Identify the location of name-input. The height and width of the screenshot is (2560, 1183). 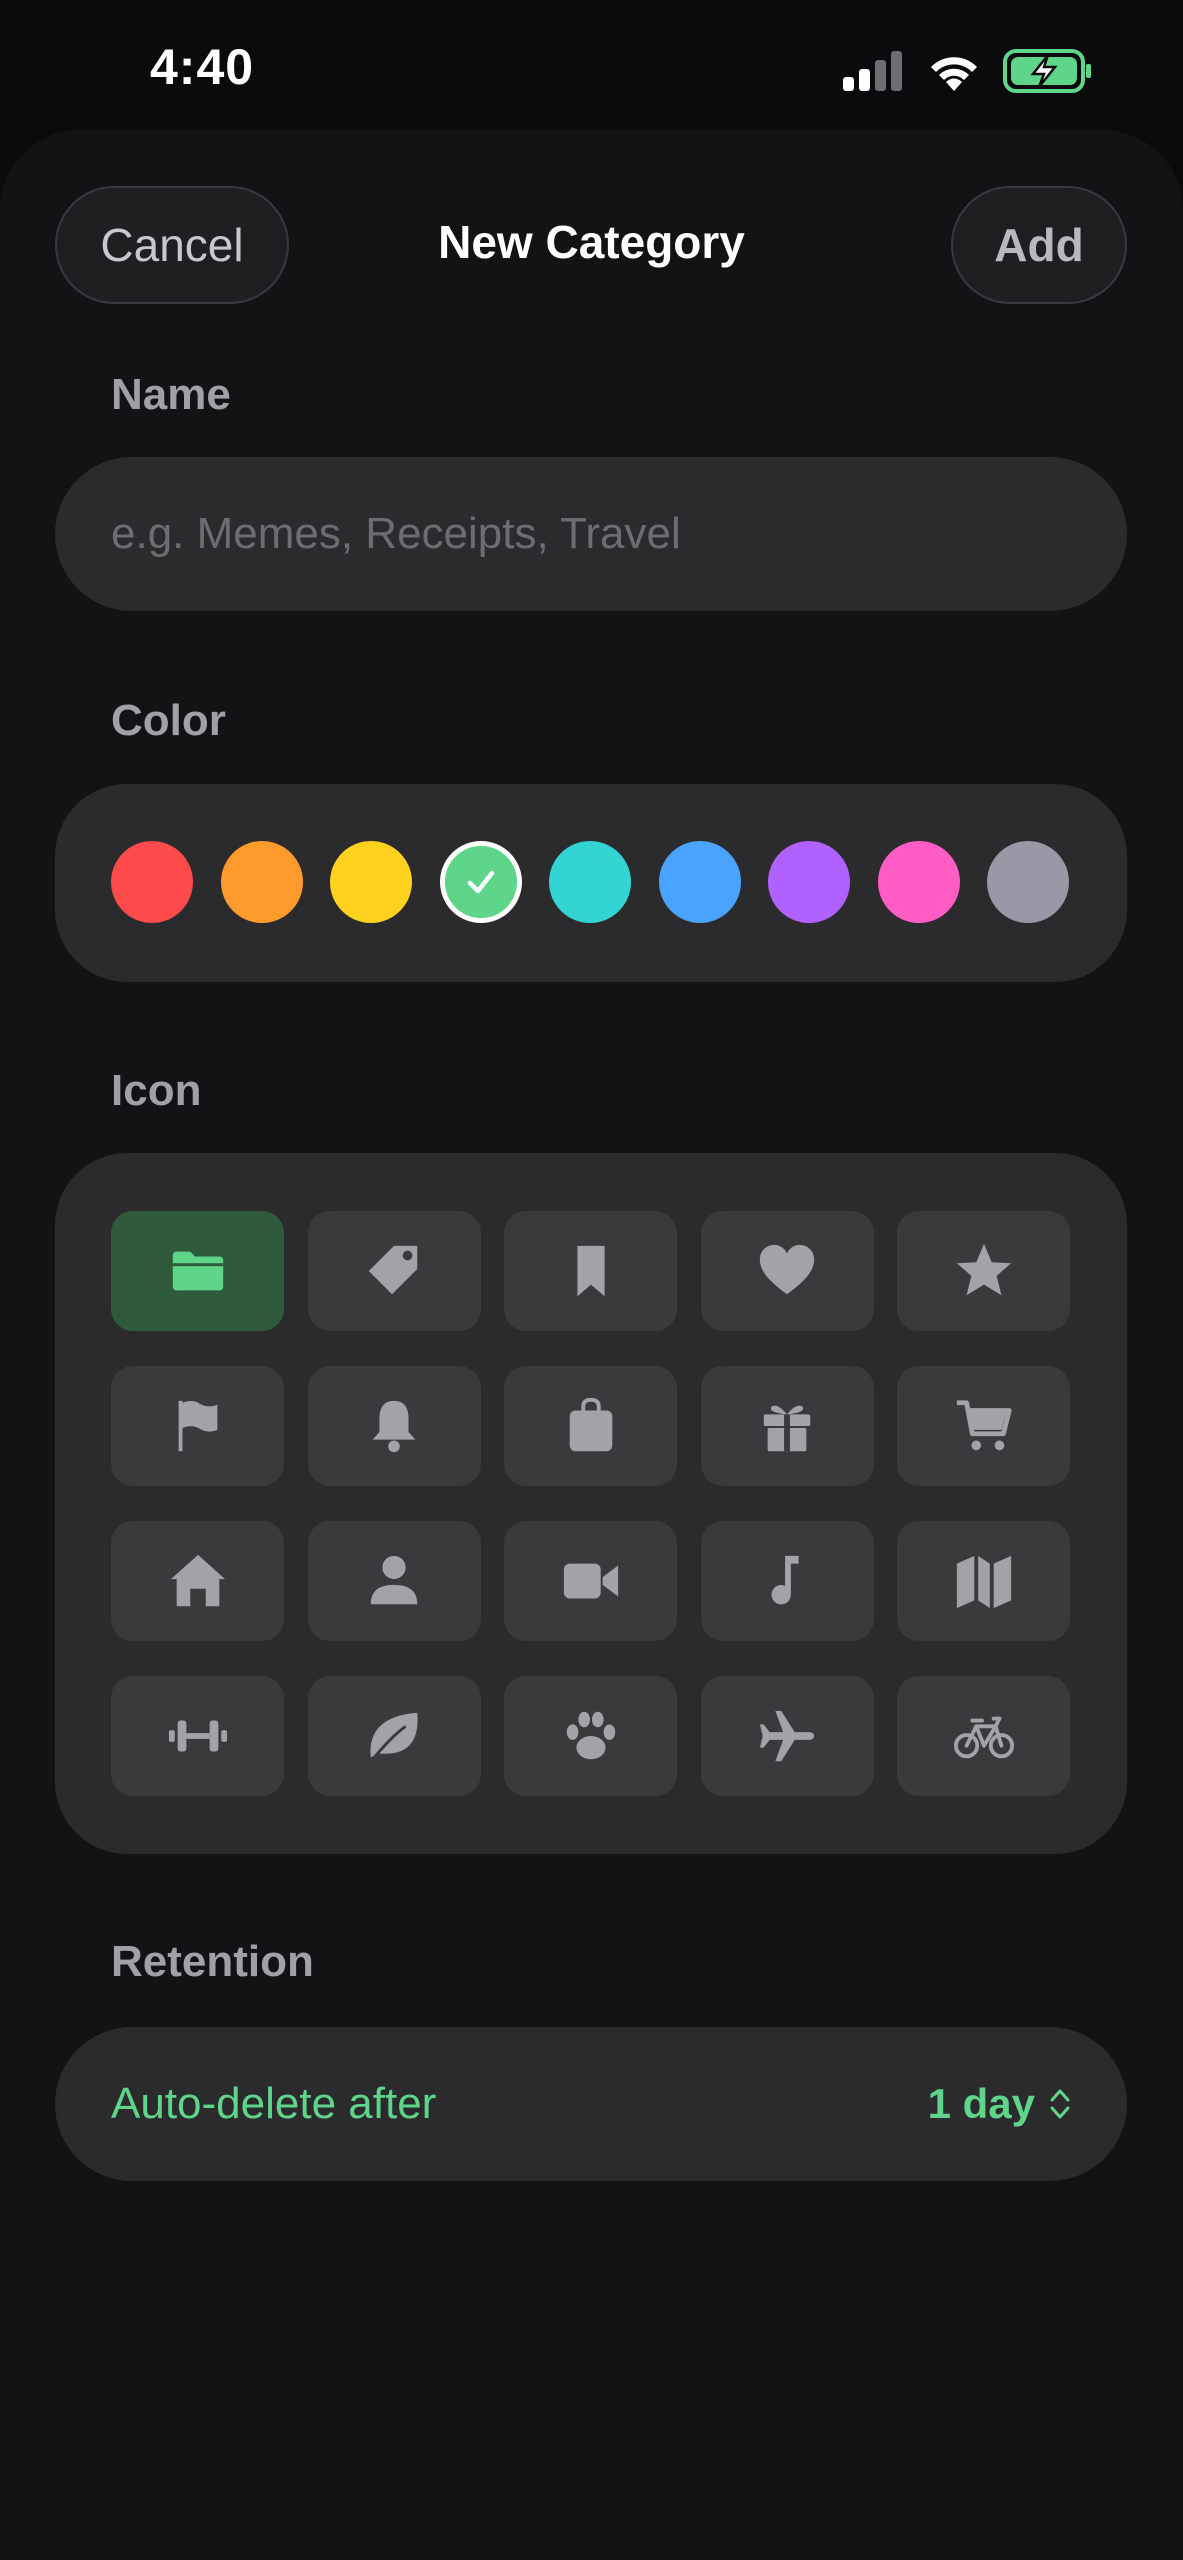
(591, 534).